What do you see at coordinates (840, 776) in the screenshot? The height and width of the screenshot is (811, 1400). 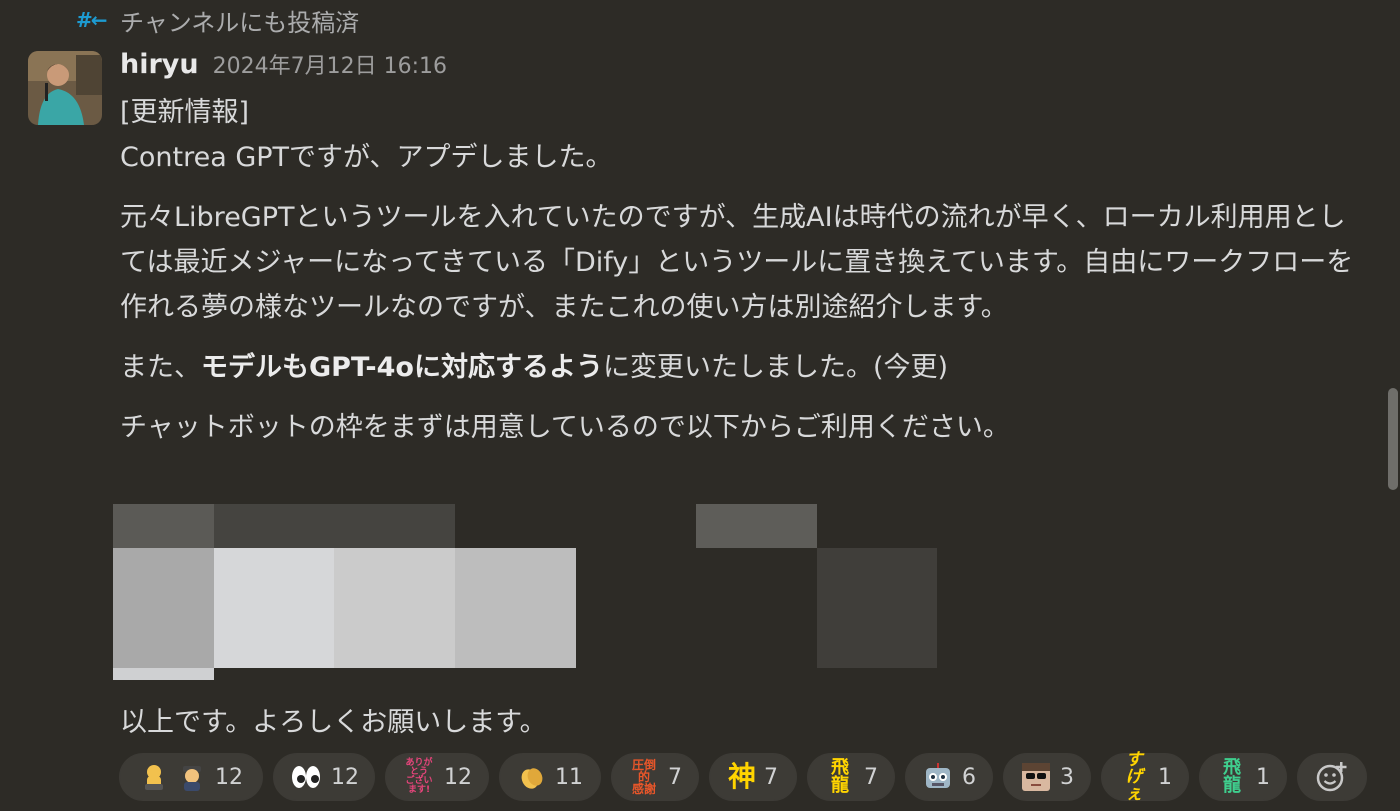 I see `hiryu-kanji-emoji-icon: 飛龍` at bounding box center [840, 776].